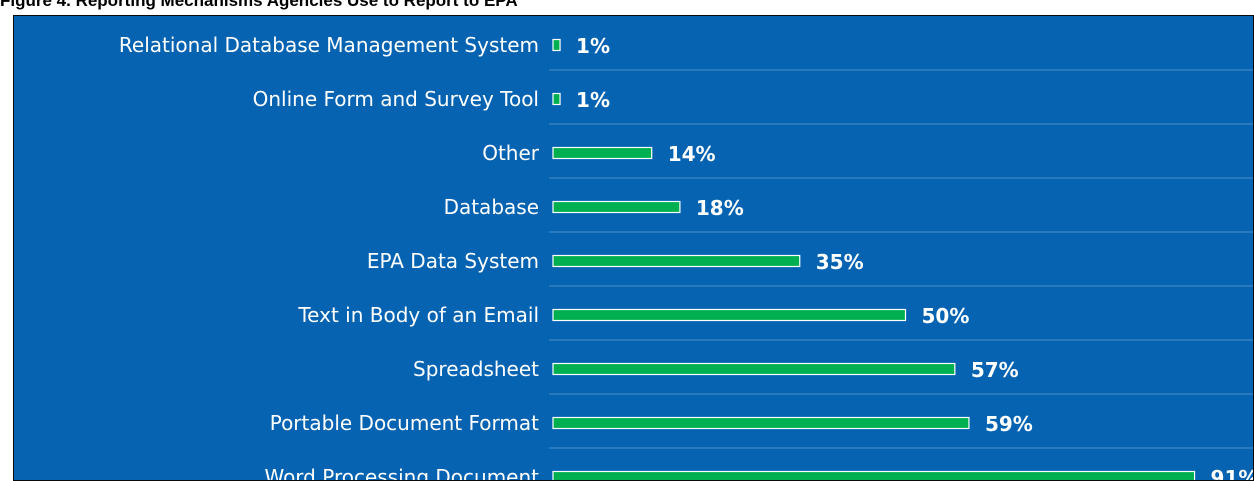  Describe the element at coordinates (329, 45) in the screenshot. I see `category-label: Relational Database Management System` at that location.